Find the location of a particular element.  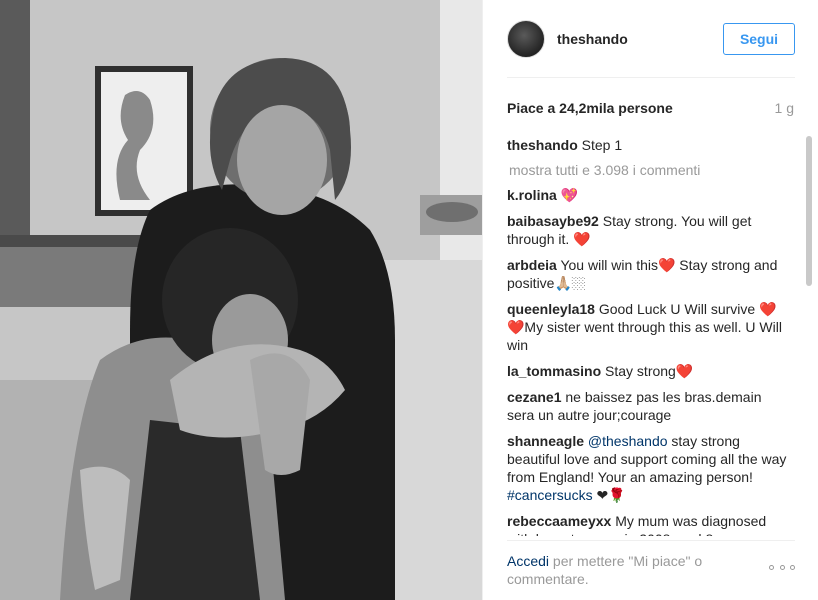

post-timestamp: 1 g is located at coordinates (784, 108).